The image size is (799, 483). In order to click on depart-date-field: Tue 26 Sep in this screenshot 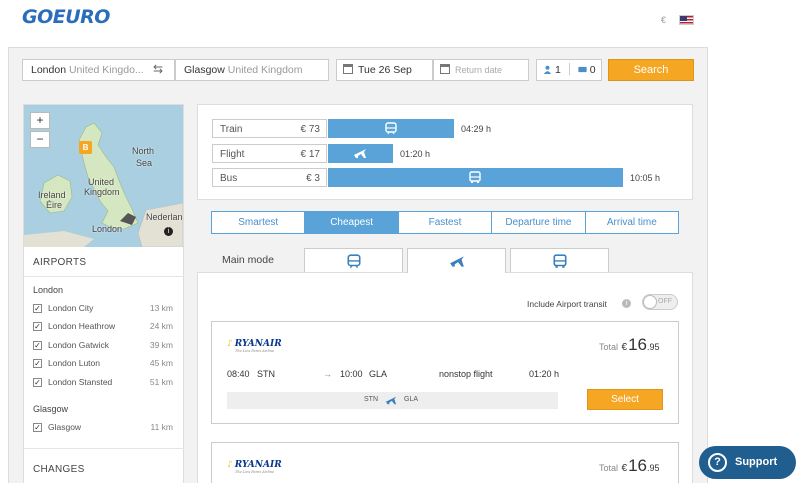, I will do `click(384, 70)`.